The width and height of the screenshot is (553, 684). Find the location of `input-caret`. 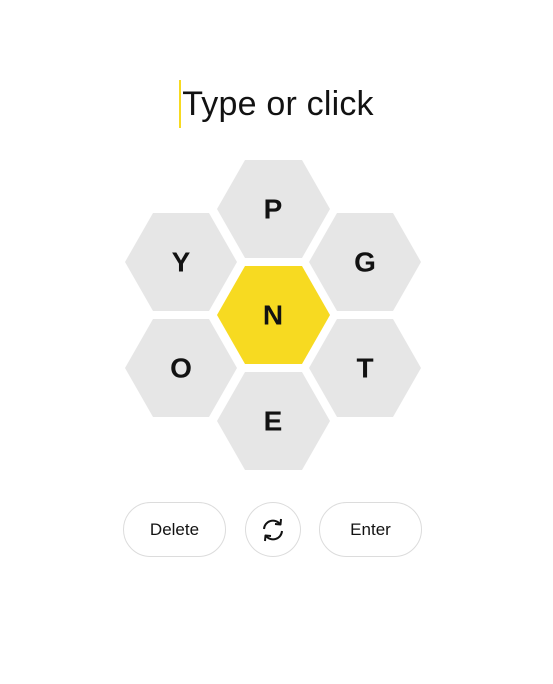

input-caret is located at coordinates (180, 104).